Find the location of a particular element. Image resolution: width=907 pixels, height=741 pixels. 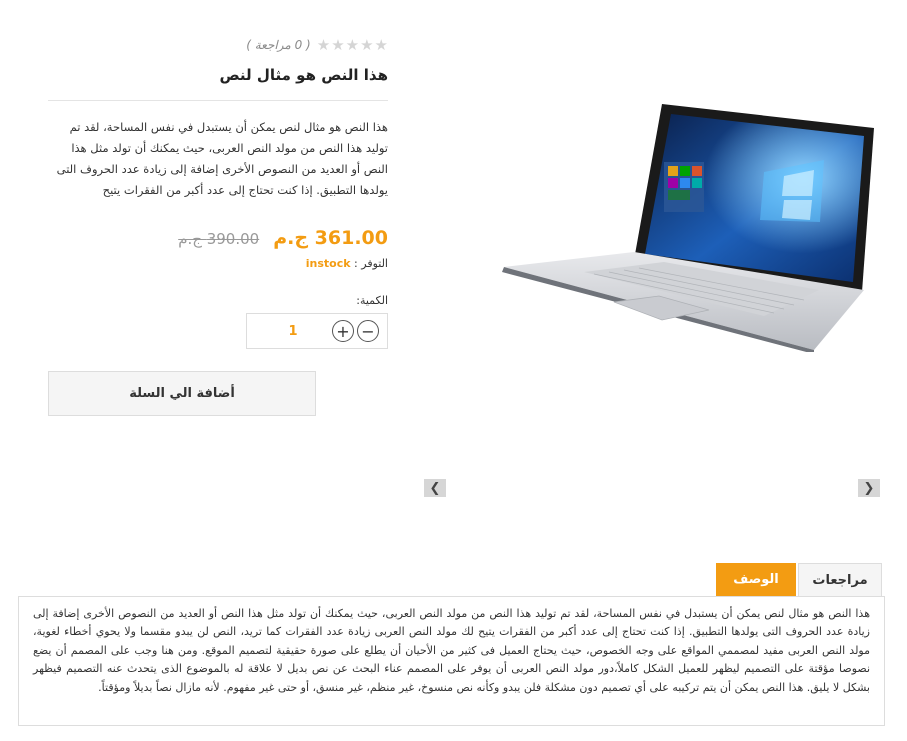

stock-status: التوفر : instock is located at coordinates (218, 263).